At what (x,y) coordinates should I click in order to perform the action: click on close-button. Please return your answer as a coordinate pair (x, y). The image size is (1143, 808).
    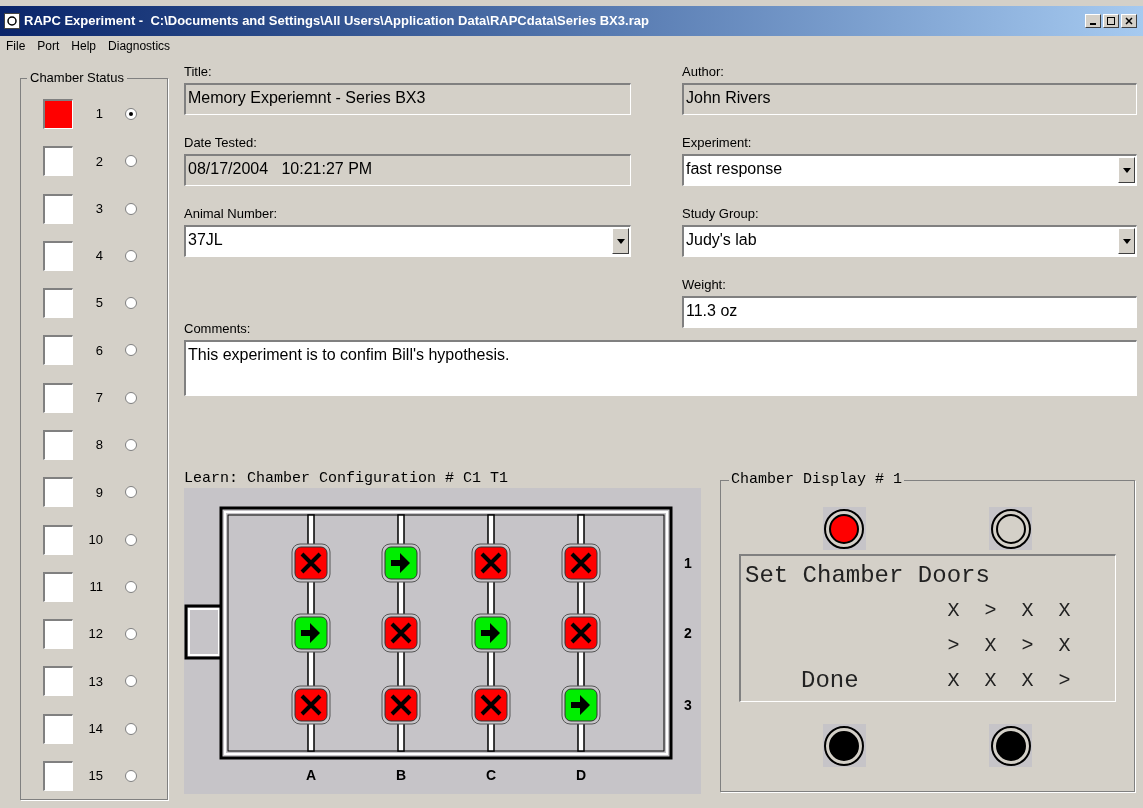
    Looking at the image, I should click on (1129, 21).